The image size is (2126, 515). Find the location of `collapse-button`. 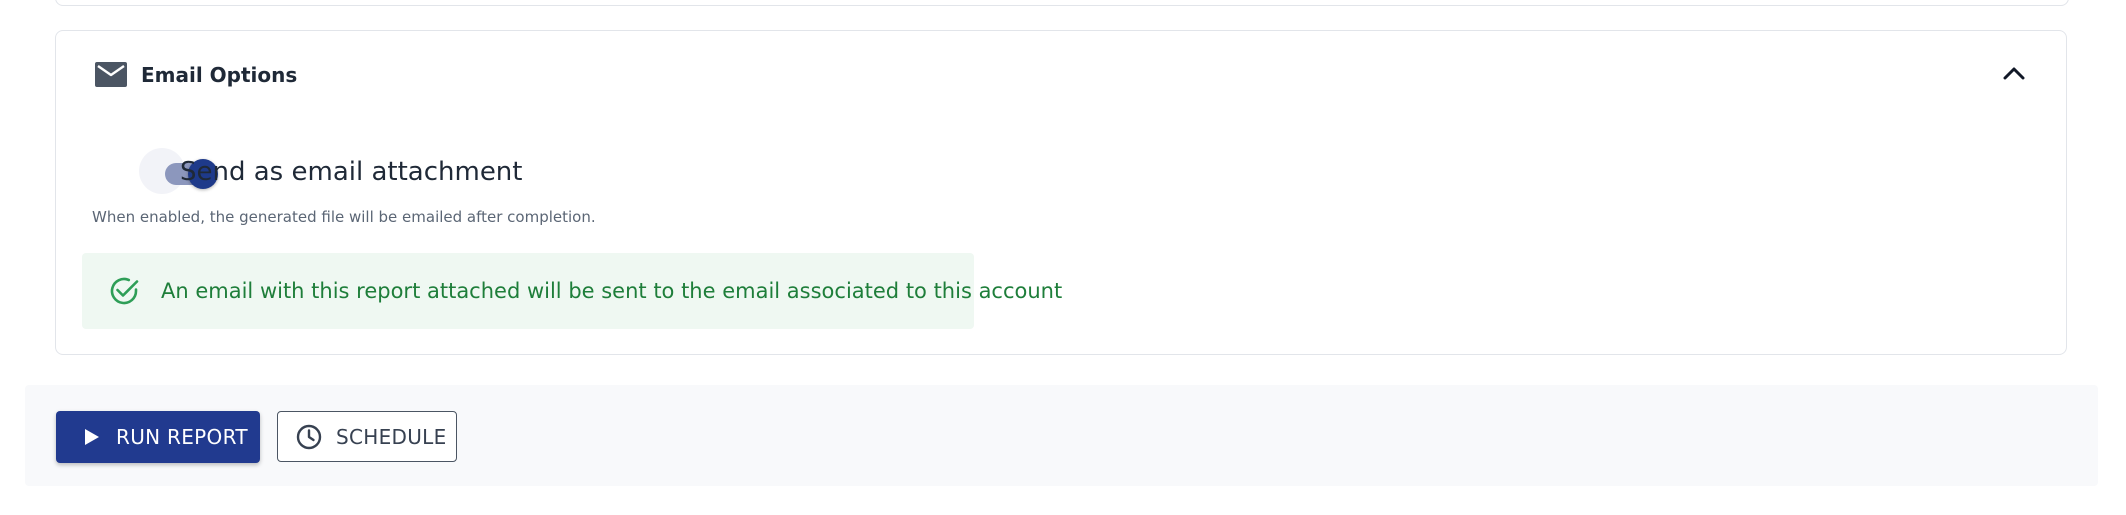

collapse-button is located at coordinates (2014, 73).